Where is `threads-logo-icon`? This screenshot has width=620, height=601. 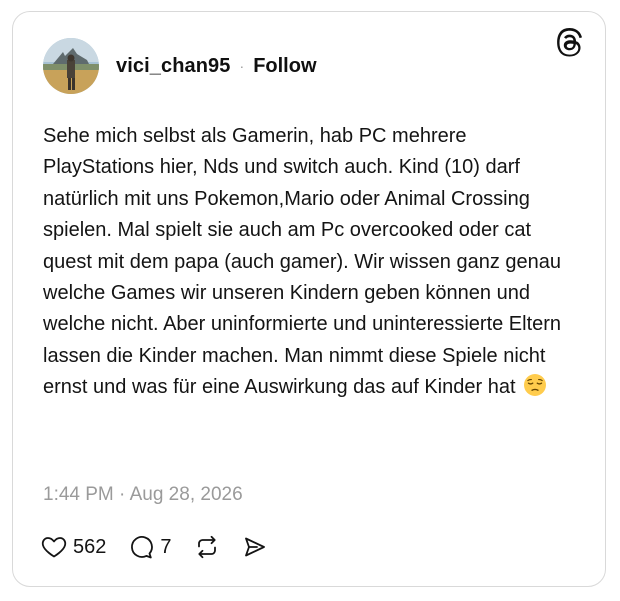
threads-logo-icon is located at coordinates (570, 43).